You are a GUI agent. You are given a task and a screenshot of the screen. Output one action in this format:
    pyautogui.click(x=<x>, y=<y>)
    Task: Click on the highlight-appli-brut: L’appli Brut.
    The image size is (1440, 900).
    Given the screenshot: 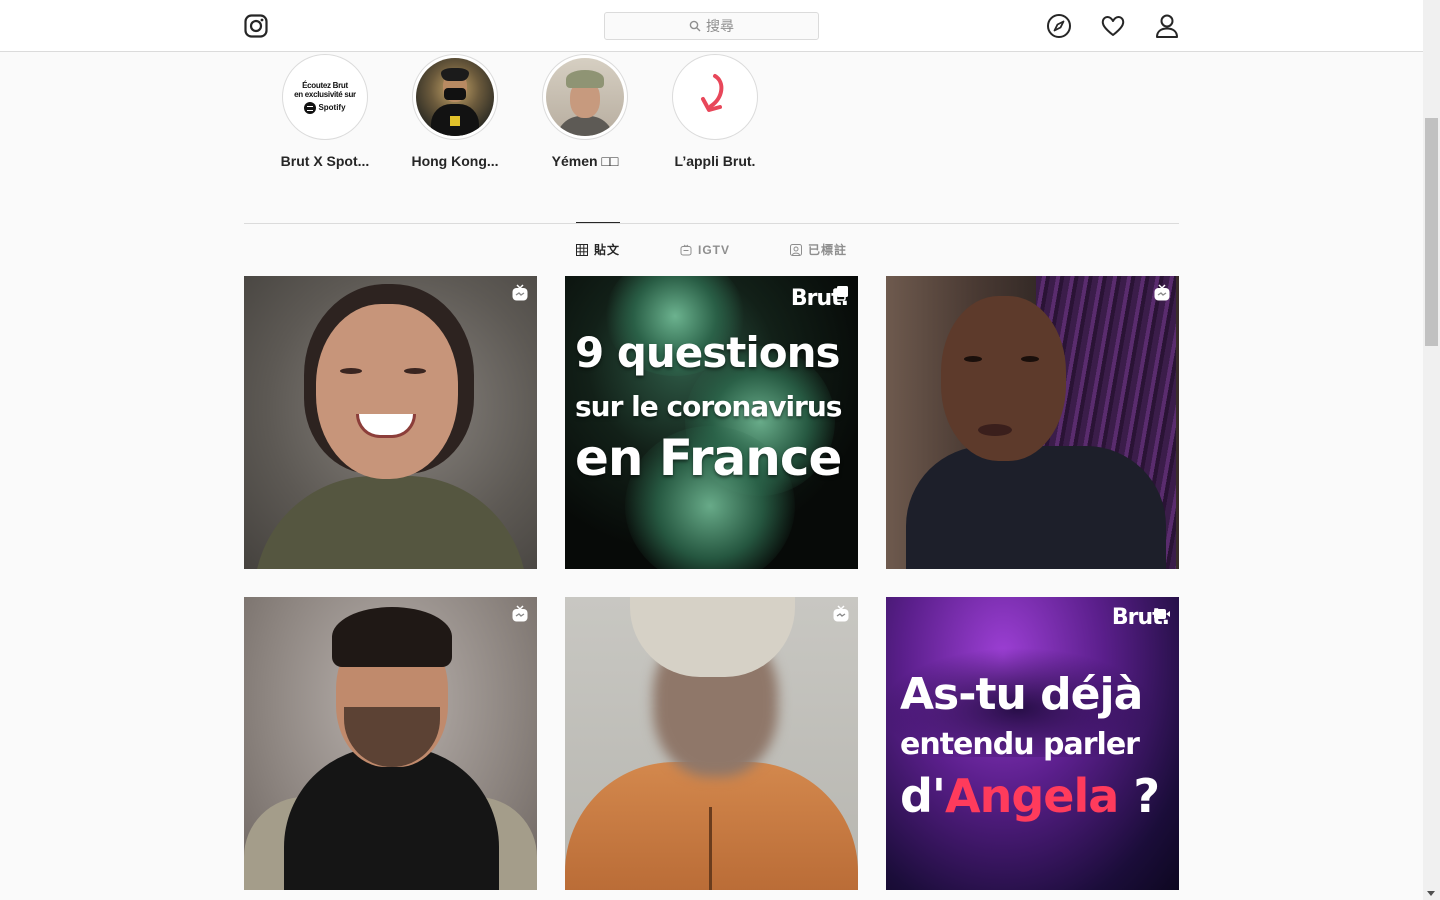 What is the action you would take?
    pyautogui.click(x=715, y=111)
    